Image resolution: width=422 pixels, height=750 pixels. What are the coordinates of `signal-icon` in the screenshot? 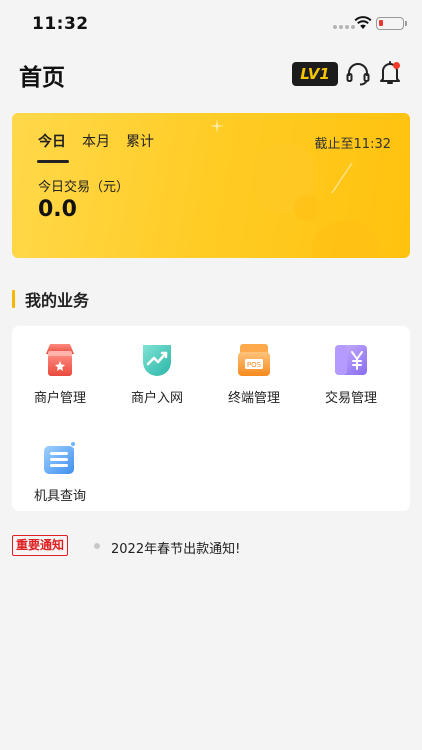 It's located at (344, 27).